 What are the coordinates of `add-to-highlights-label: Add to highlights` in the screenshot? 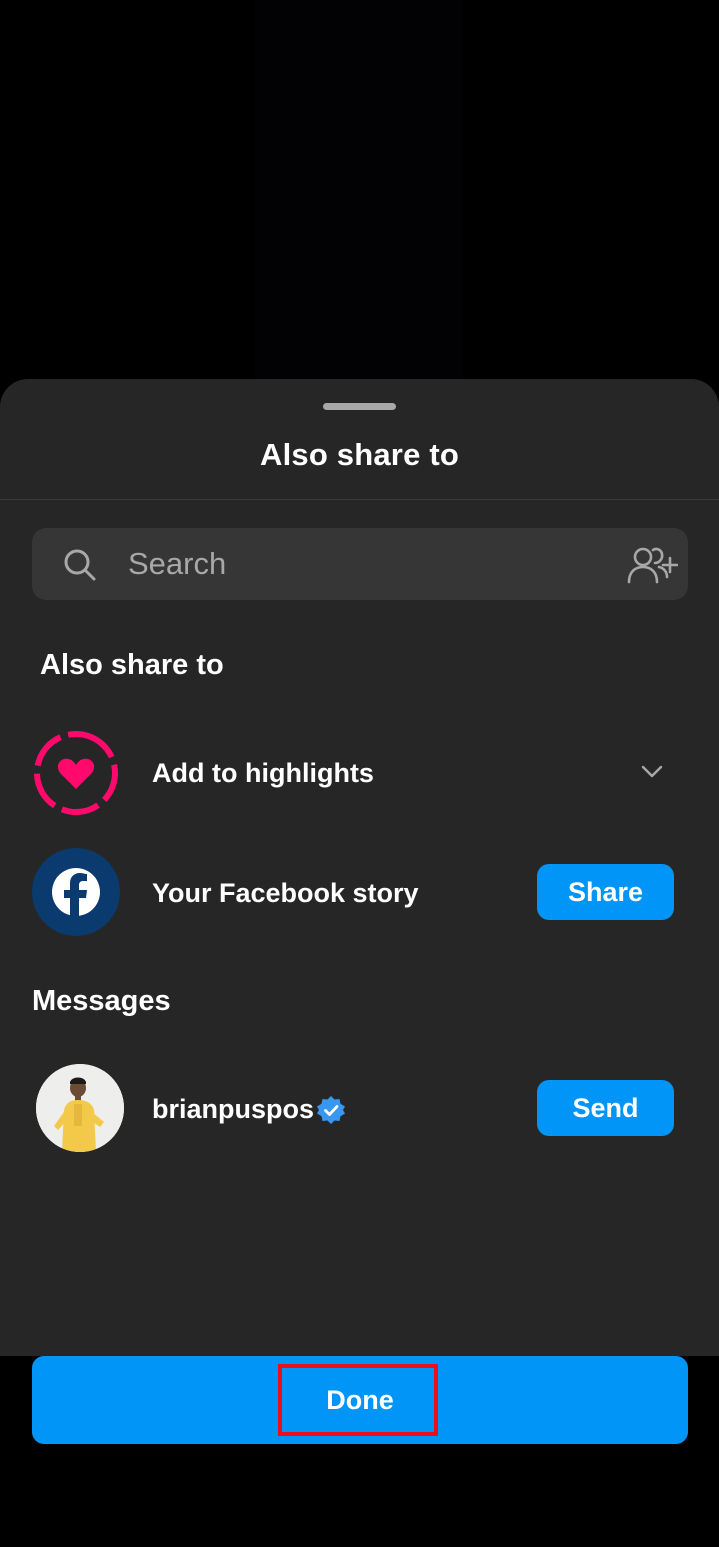 It's located at (263, 773).